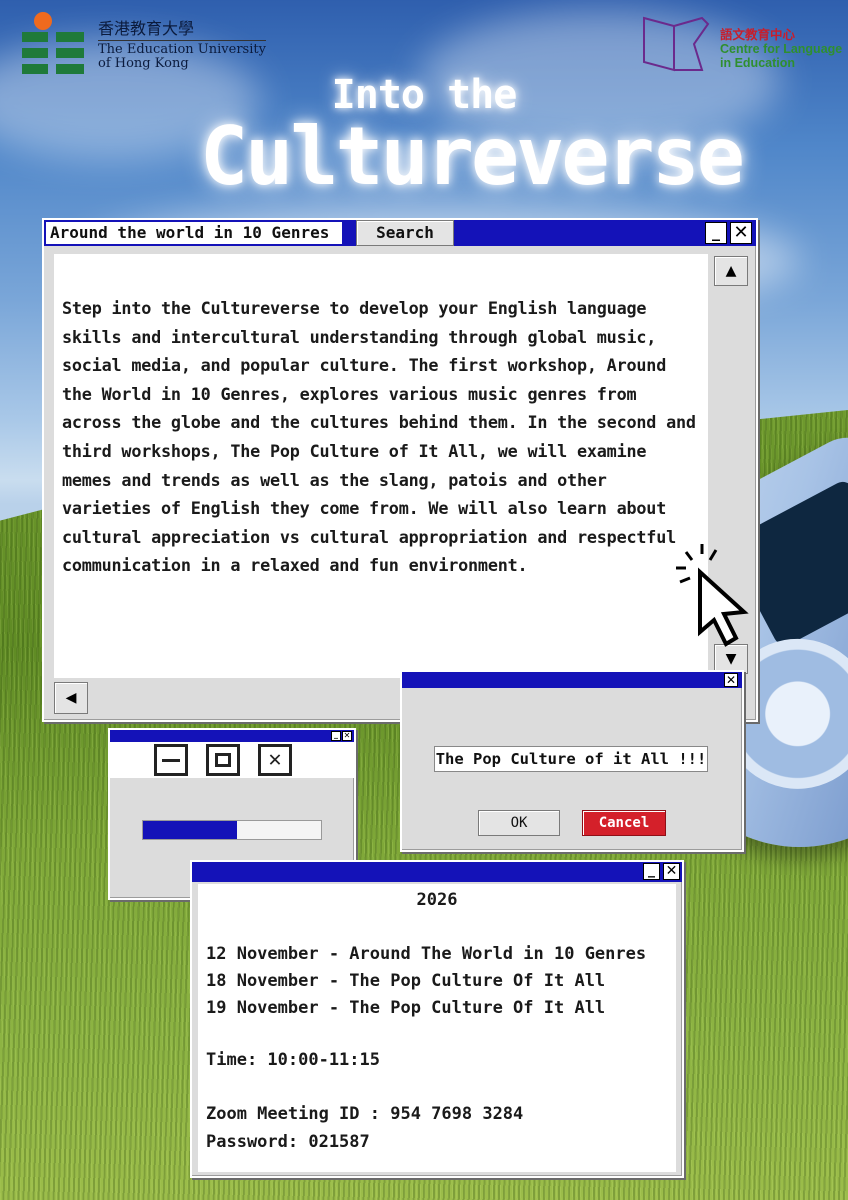 This screenshot has height=1200, width=848. Describe the element at coordinates (182, 49) in the screenshot. I see `eduhk-name-en-1: The Education University` at that location.